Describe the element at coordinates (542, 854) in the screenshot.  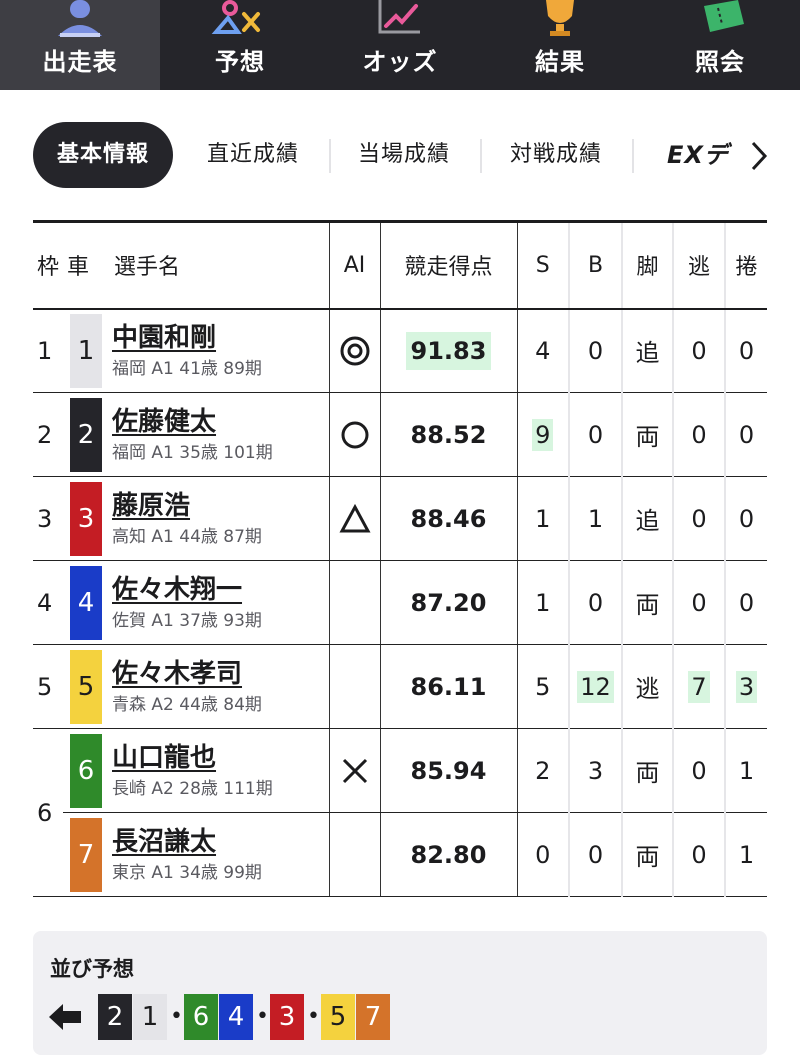
I see `s-count: 0` at that location.